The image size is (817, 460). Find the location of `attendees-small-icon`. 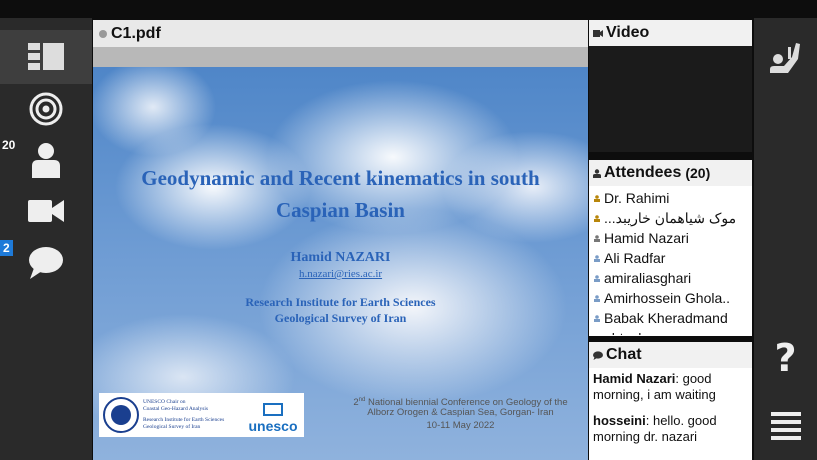

attendees-small-icon is located at coordinates (597, 173).